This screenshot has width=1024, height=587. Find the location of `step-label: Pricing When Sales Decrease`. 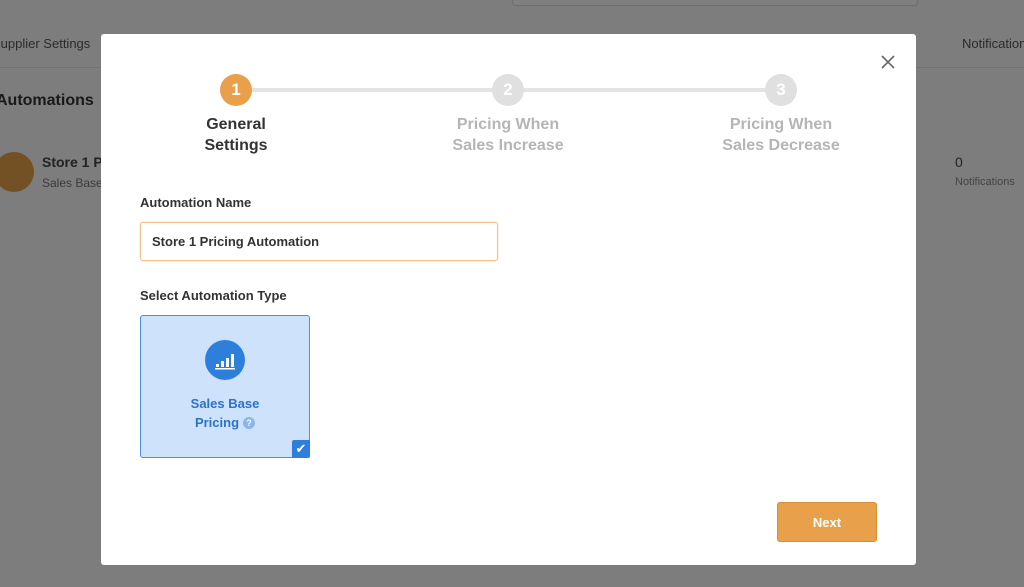

step-label: Pricing When Sales Decrease is located at coordinates (781, 135).